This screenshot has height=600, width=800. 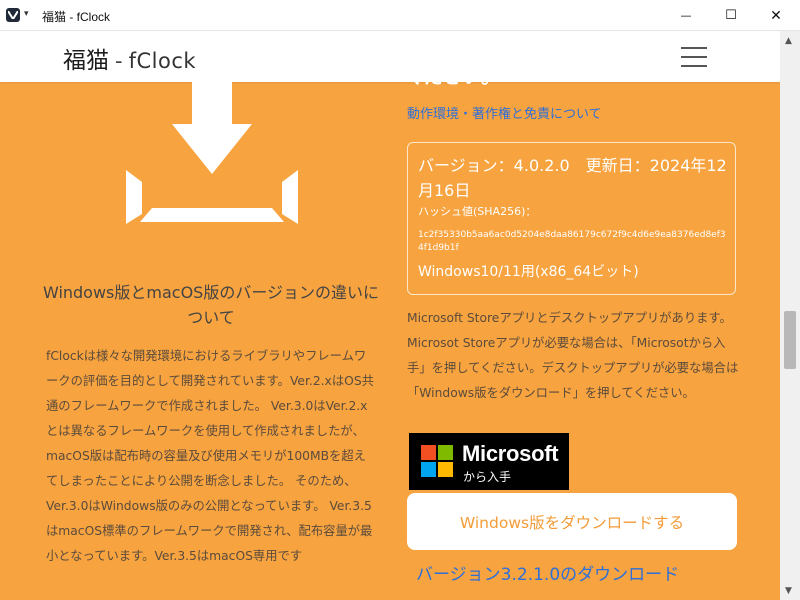 What do you see at coordinates (477, 211) in the screenshot?
I see `hash-label: ハッシュ値(SHA256)：` at bounding box center [477, 211].